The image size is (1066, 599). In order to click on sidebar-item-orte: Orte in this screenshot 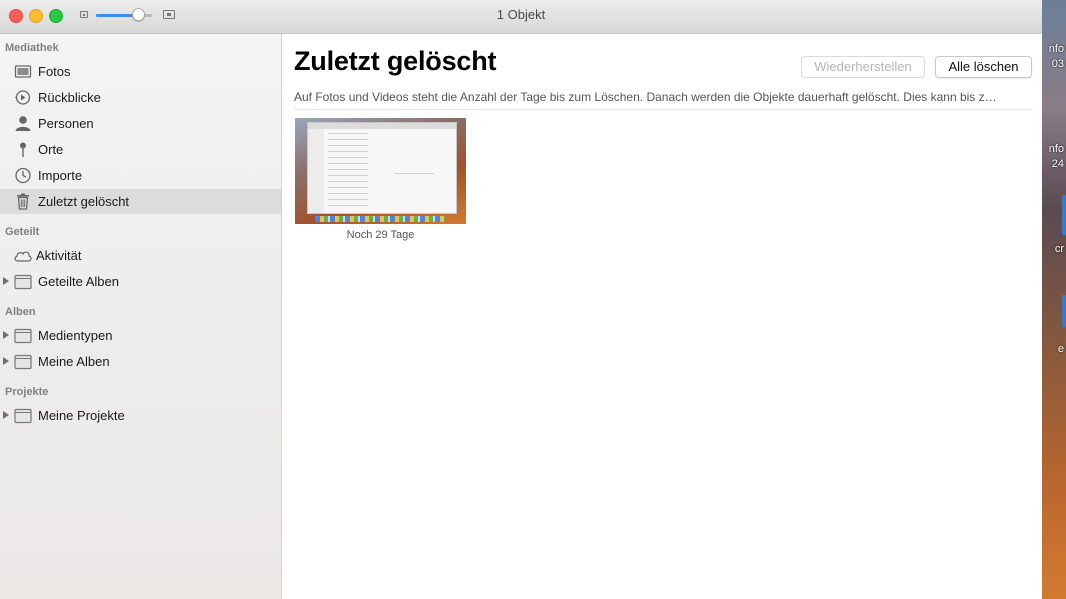, I will do `click(140, 149)`.